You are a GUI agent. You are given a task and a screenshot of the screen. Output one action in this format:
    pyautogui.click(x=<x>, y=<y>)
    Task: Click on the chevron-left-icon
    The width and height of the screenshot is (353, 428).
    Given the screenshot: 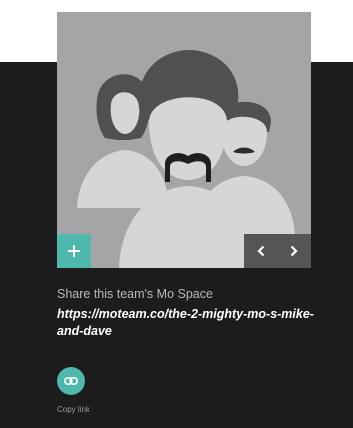 What is the action you would take?
    pyautogui.click(x=260, y=251)
    